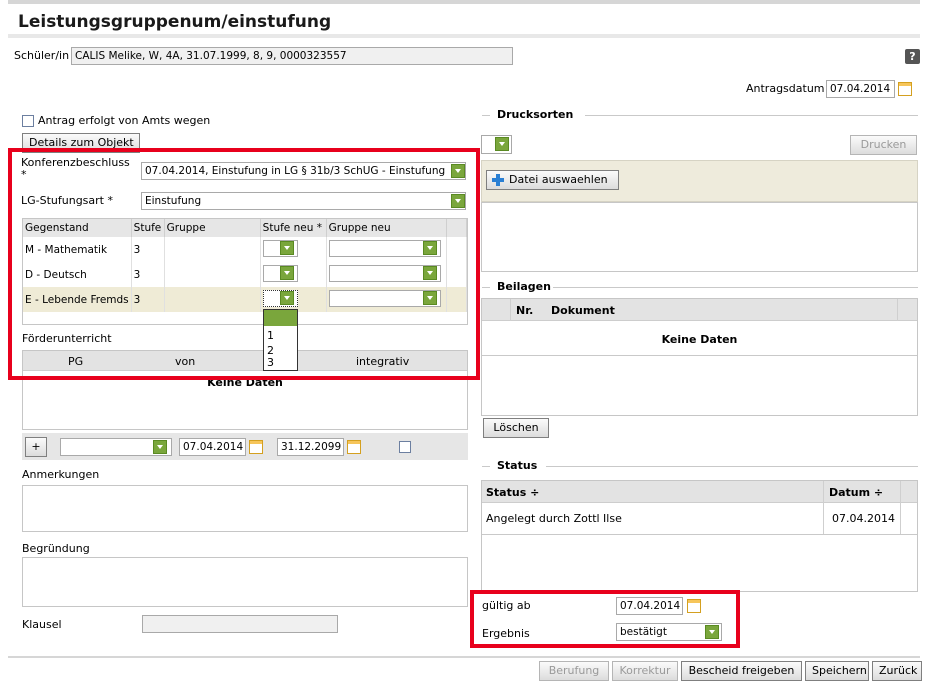 The height and width of the screenshot is (681, 927). What do you see at coordinates (699, 310) in the screenshot?
I see `beilagen-header` at bounding box center [699, 310].